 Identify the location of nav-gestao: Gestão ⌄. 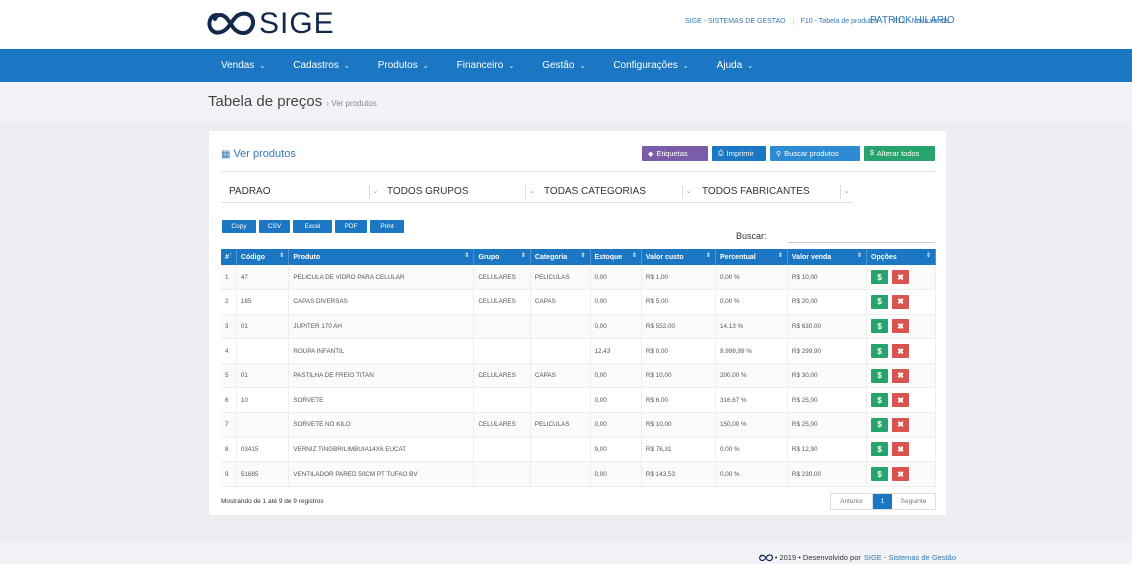
(563, 65).